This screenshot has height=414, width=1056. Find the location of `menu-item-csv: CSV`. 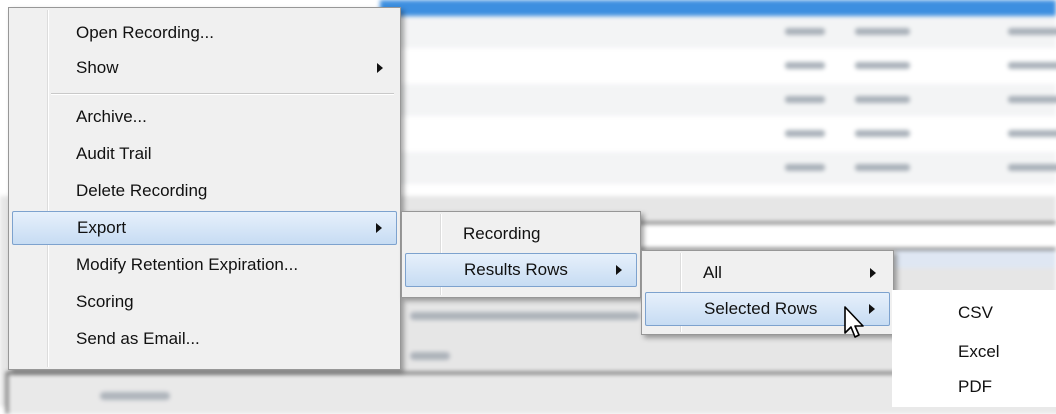

menu-item-csv: CSV is located at coordinates (975, 313).